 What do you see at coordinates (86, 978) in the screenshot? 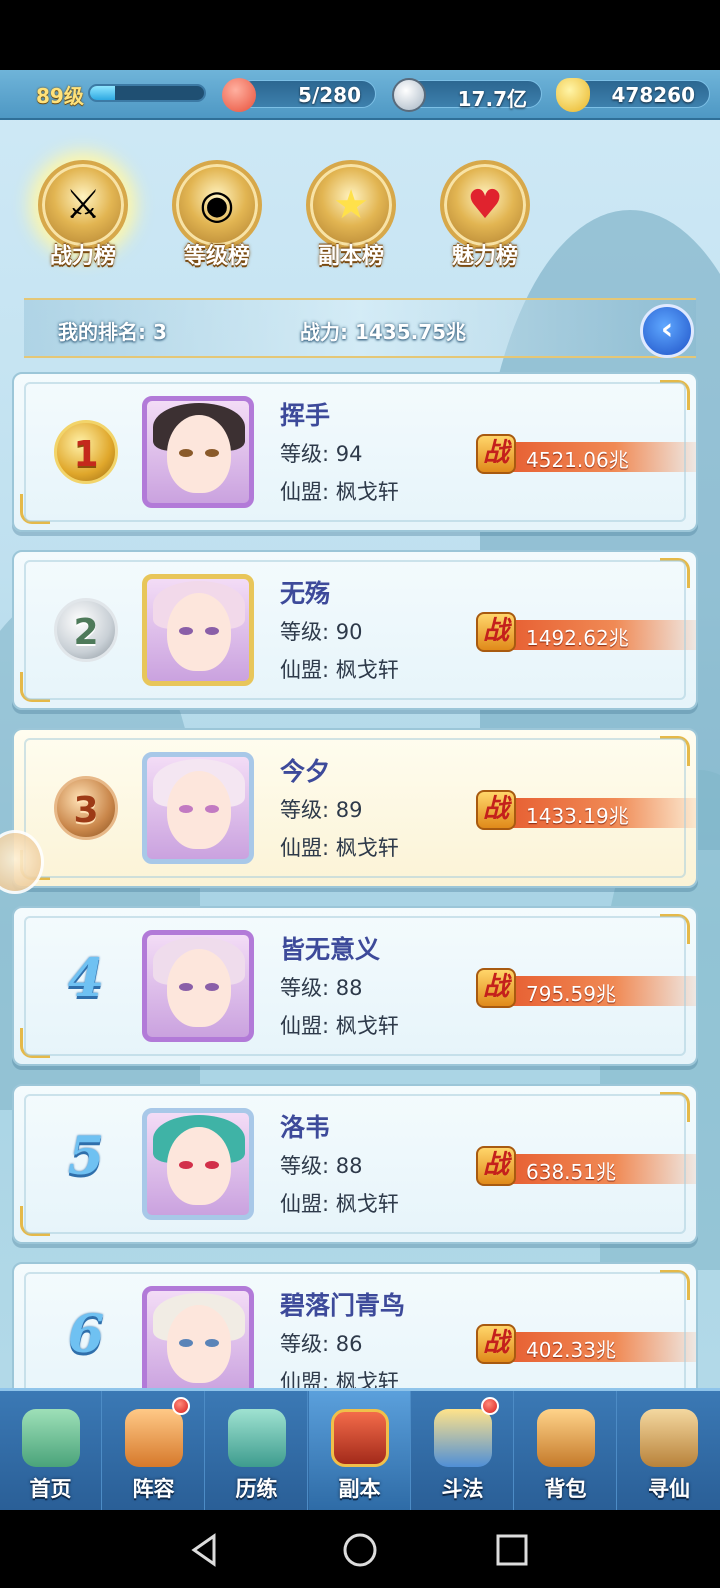
I see `rank-number: 4` at bounding box center [86, 978].